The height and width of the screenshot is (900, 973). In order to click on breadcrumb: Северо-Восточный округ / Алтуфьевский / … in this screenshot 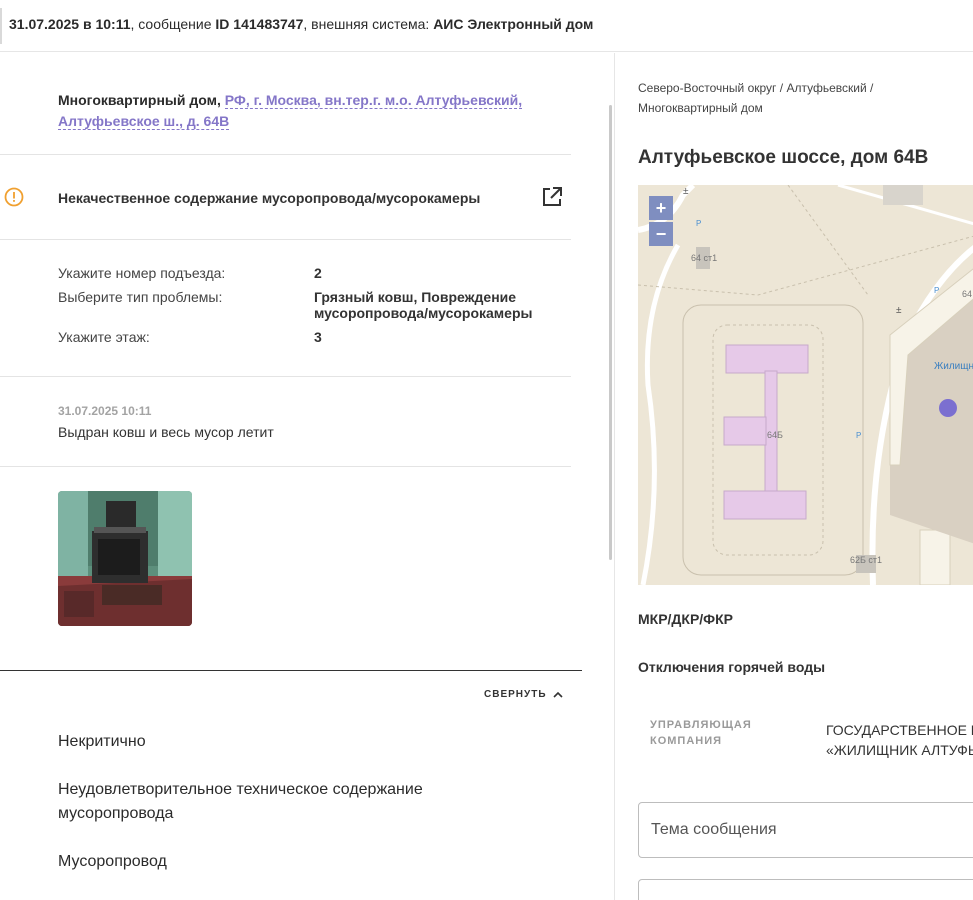, I will do `click(756, 98)`.